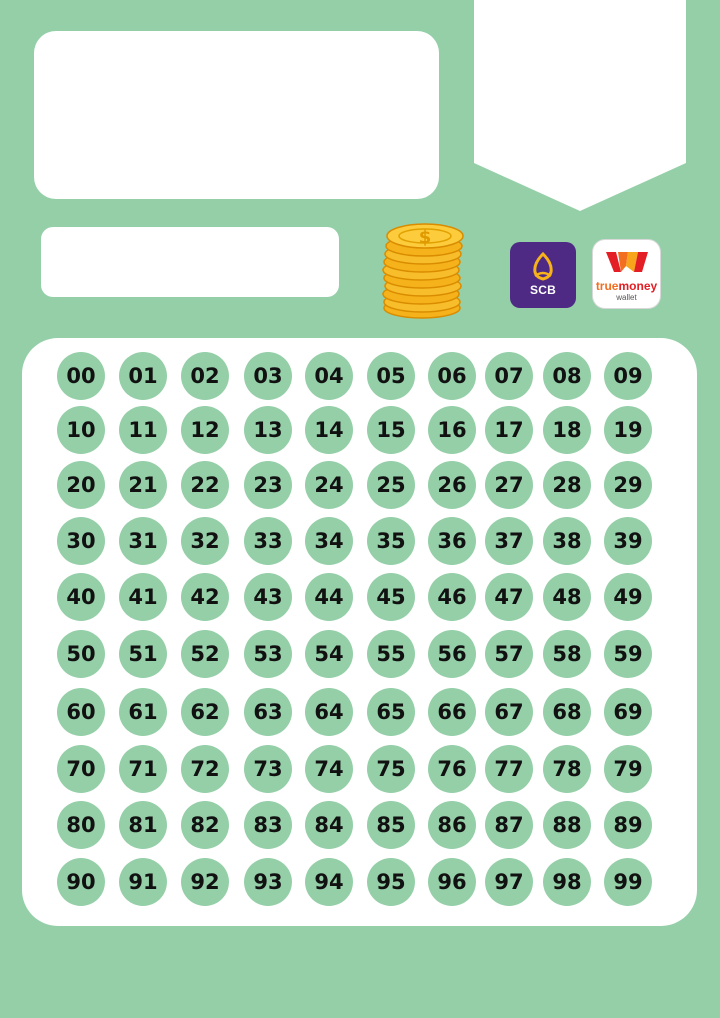  What do you see at coordinates (391, 654) in the screenshot?
I see `number-cell-55: 55` at bounding box center [391, 654].